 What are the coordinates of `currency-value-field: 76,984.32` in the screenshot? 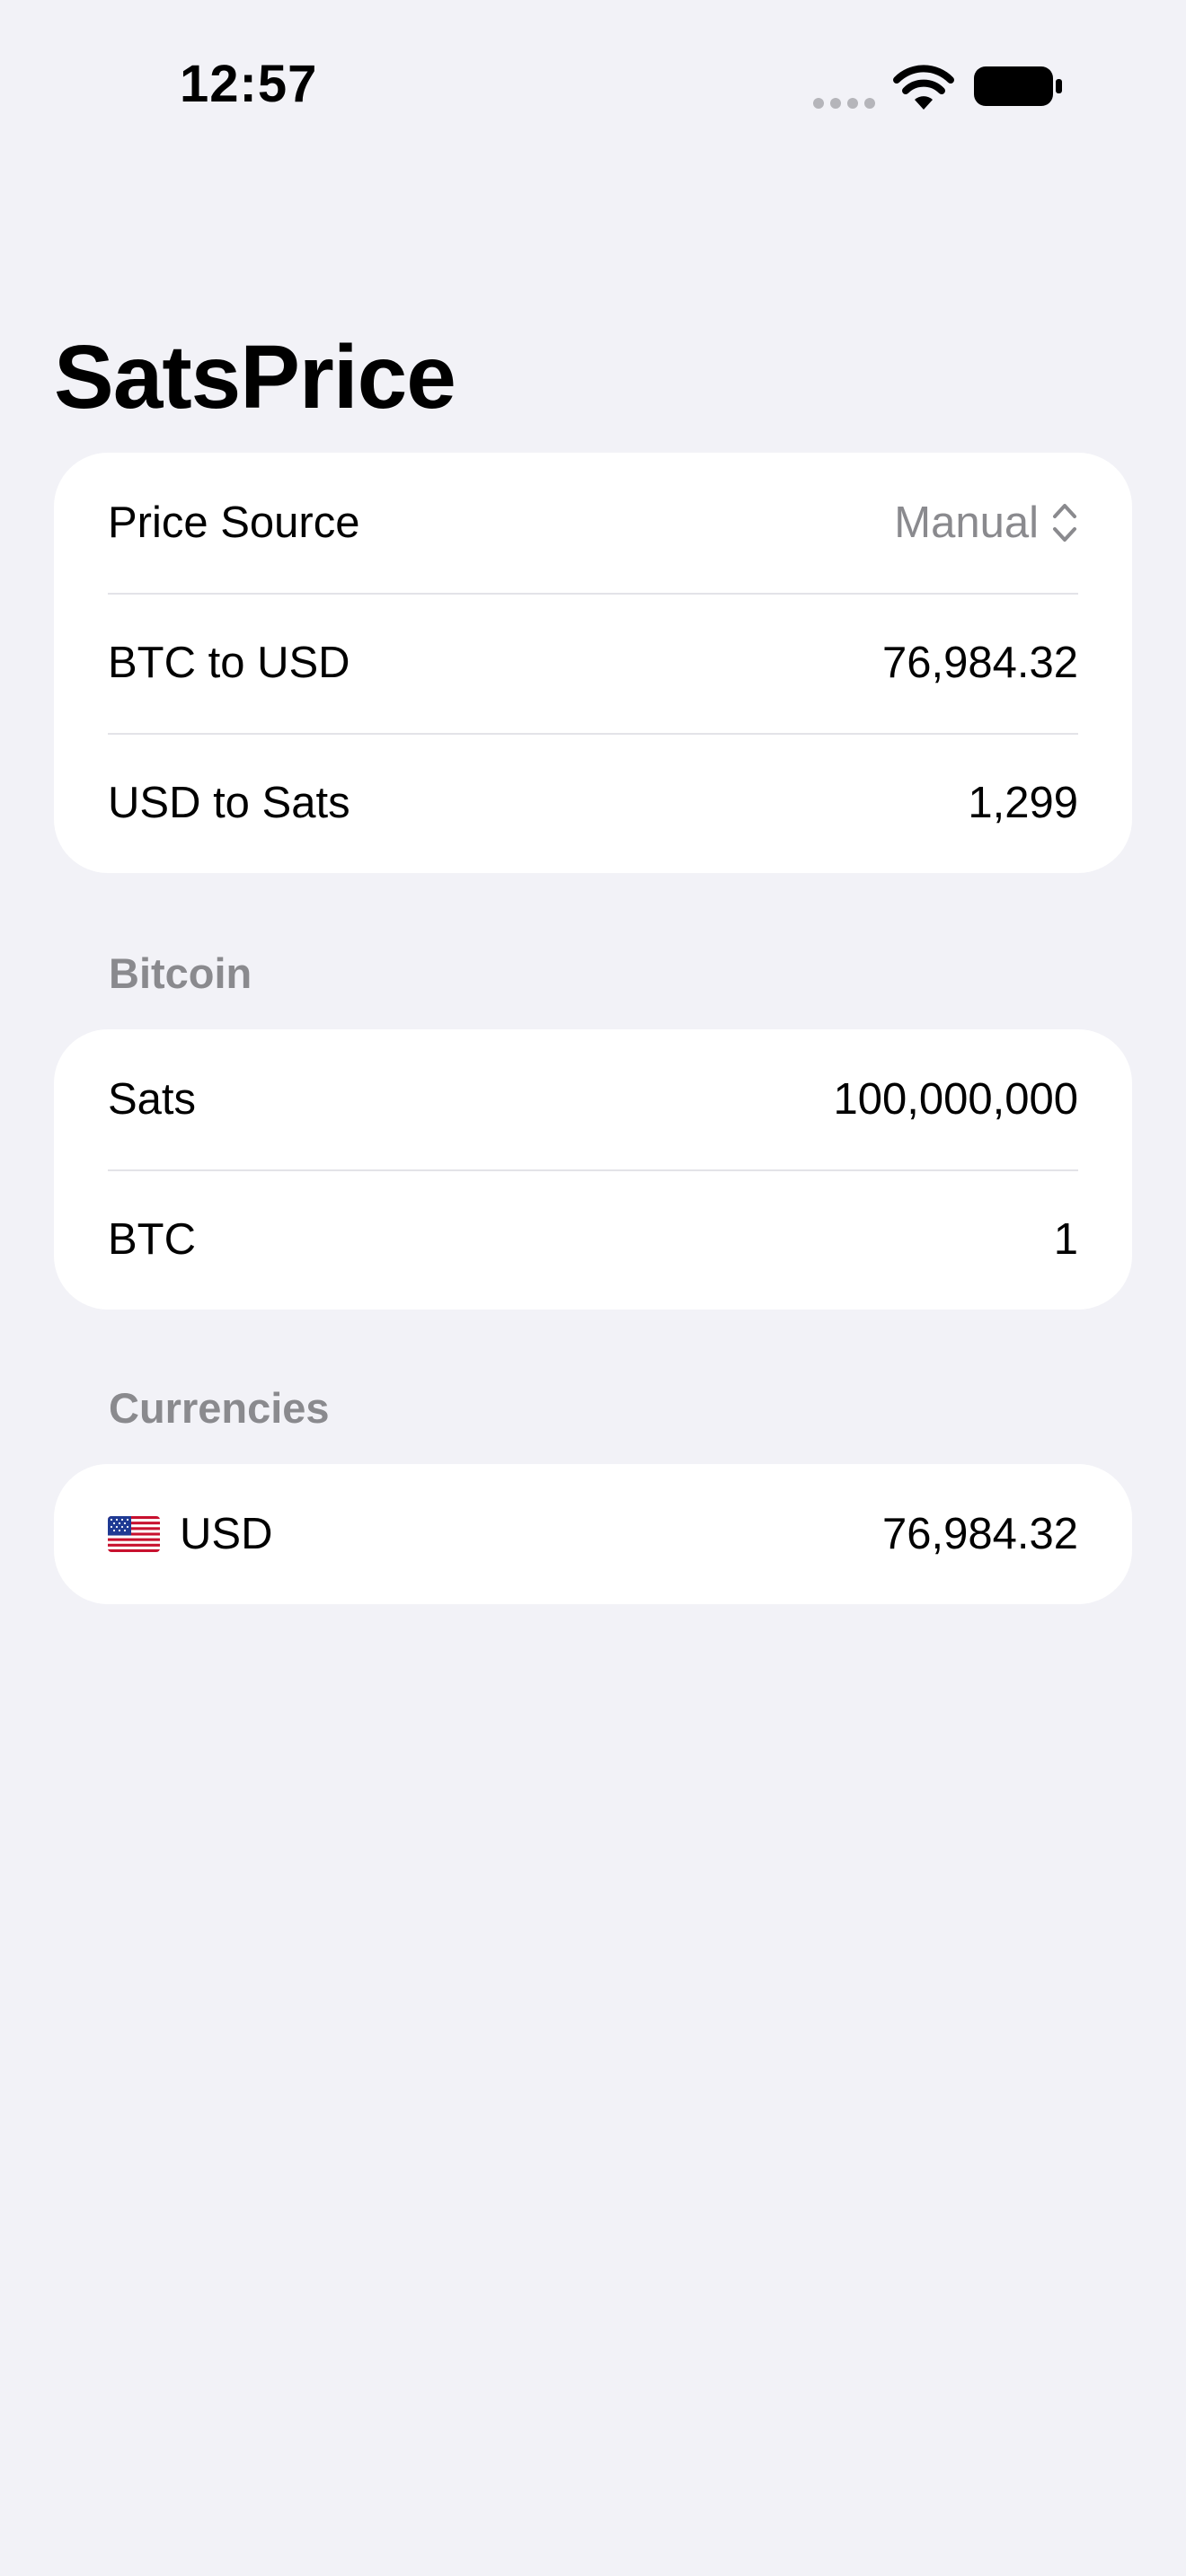 It's located at (980, 1534).